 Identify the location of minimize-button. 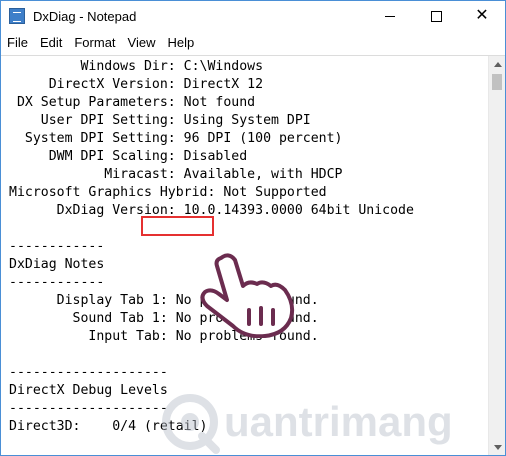
(390, 16).